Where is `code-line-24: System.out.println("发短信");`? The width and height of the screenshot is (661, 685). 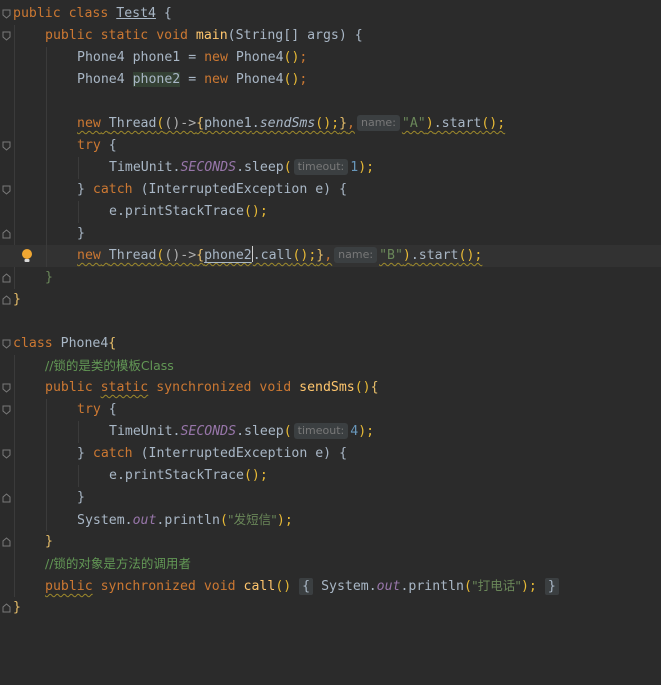 code-line-24: System.out.println("发短信"); is located at coordinates (330, 520).